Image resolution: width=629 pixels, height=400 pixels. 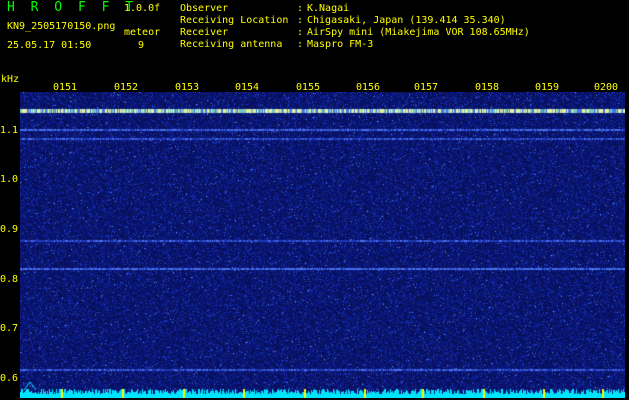 What do you see at coordinates (418, 32) in the screenshot?
I see `receiver-value: AirSpy mini (Miakejima VOR 108.65MHz)` at bounding box center [418, 32].